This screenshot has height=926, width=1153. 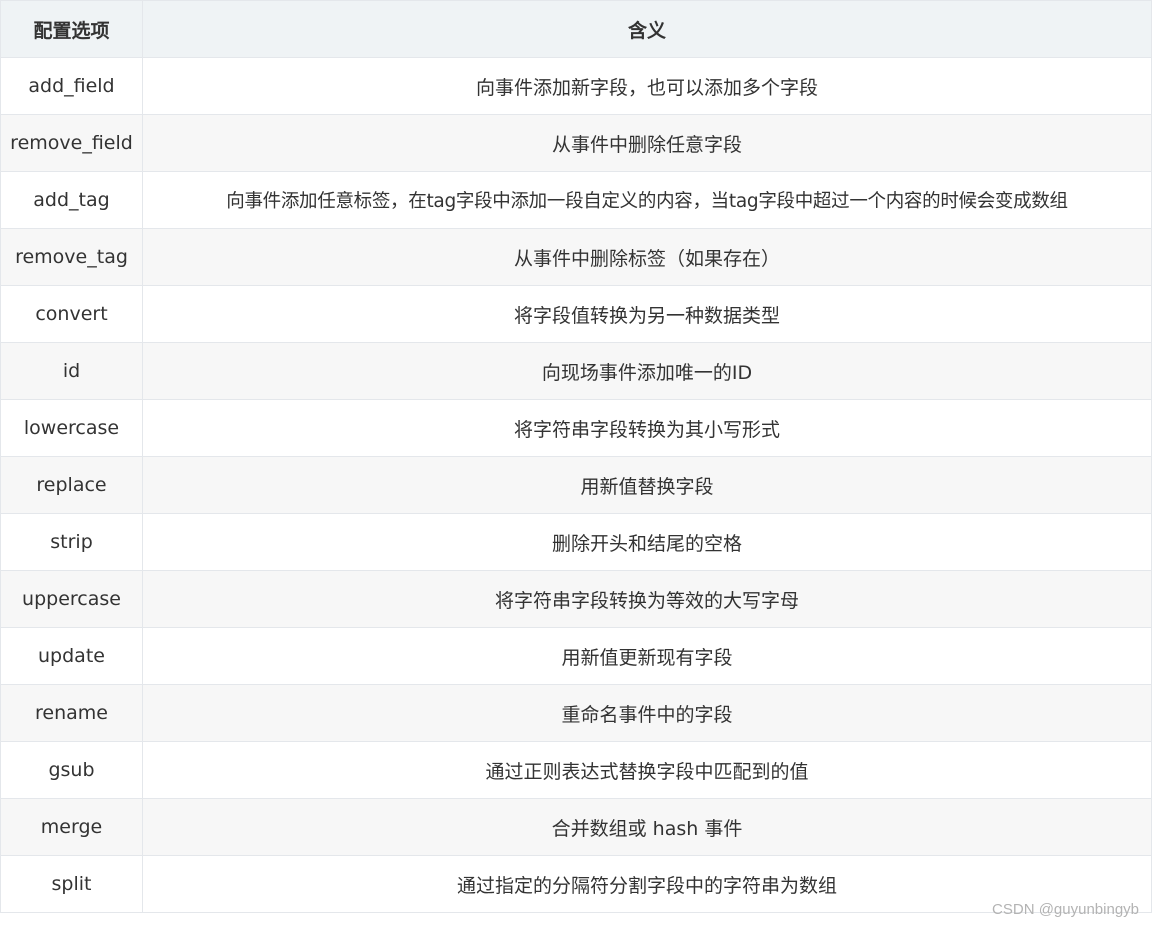 I want to click on option-cell: convert, so click(x=71, y=314).